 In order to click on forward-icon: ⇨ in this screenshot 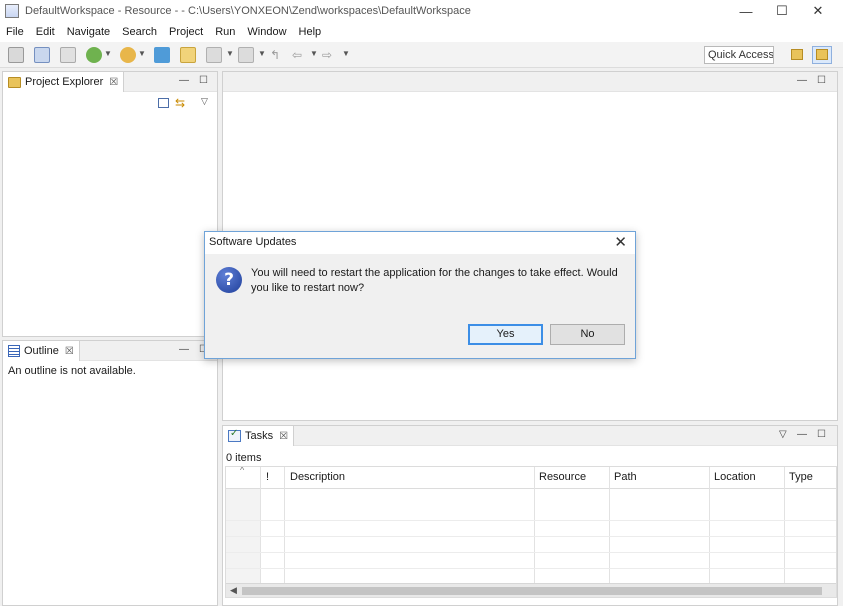, I will do `click(330, 55)`.